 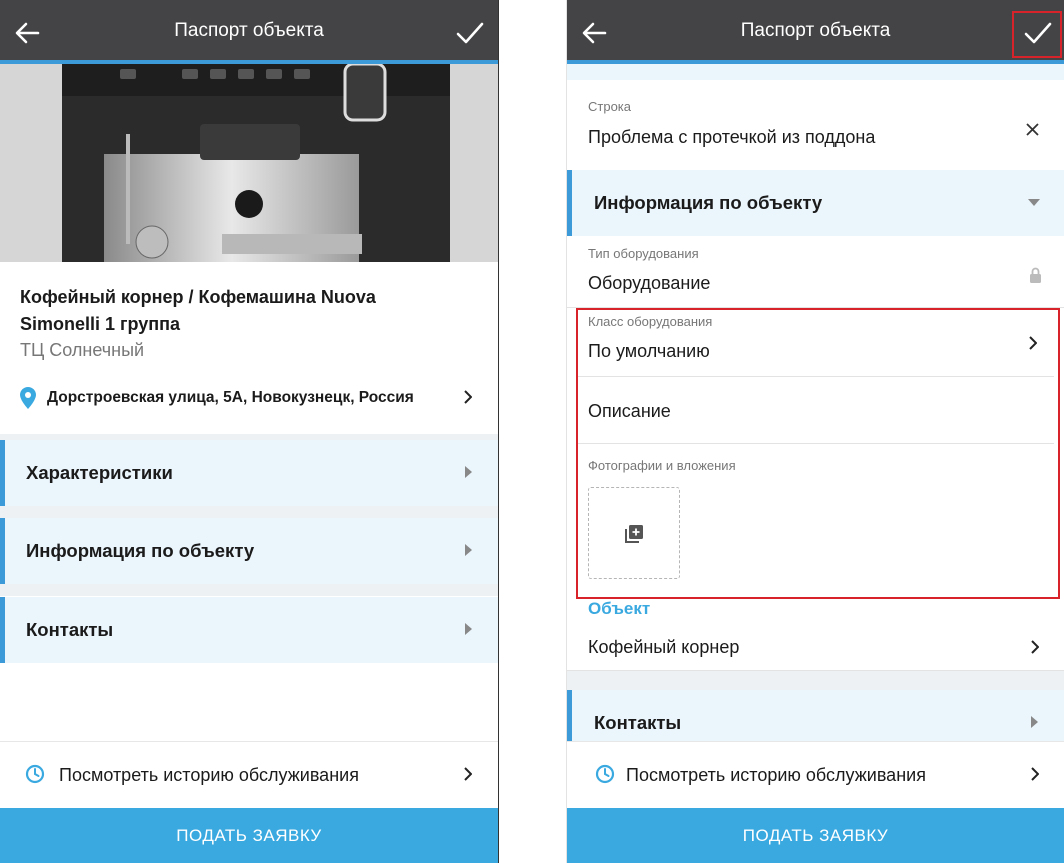 I want to click on description-field: Описание, so click(x=815, y=410).